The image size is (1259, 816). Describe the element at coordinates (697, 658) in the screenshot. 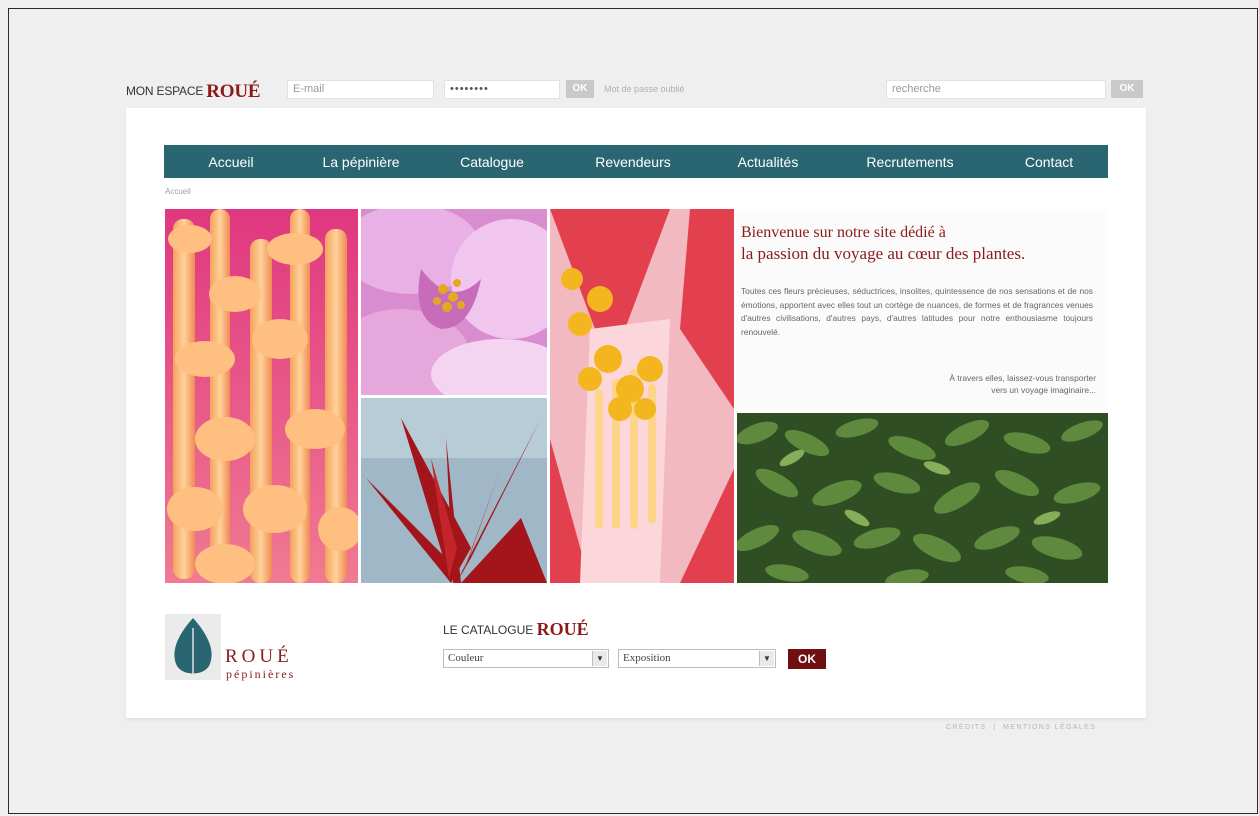

I see `exposition-select: Exposition ▼` at that location.